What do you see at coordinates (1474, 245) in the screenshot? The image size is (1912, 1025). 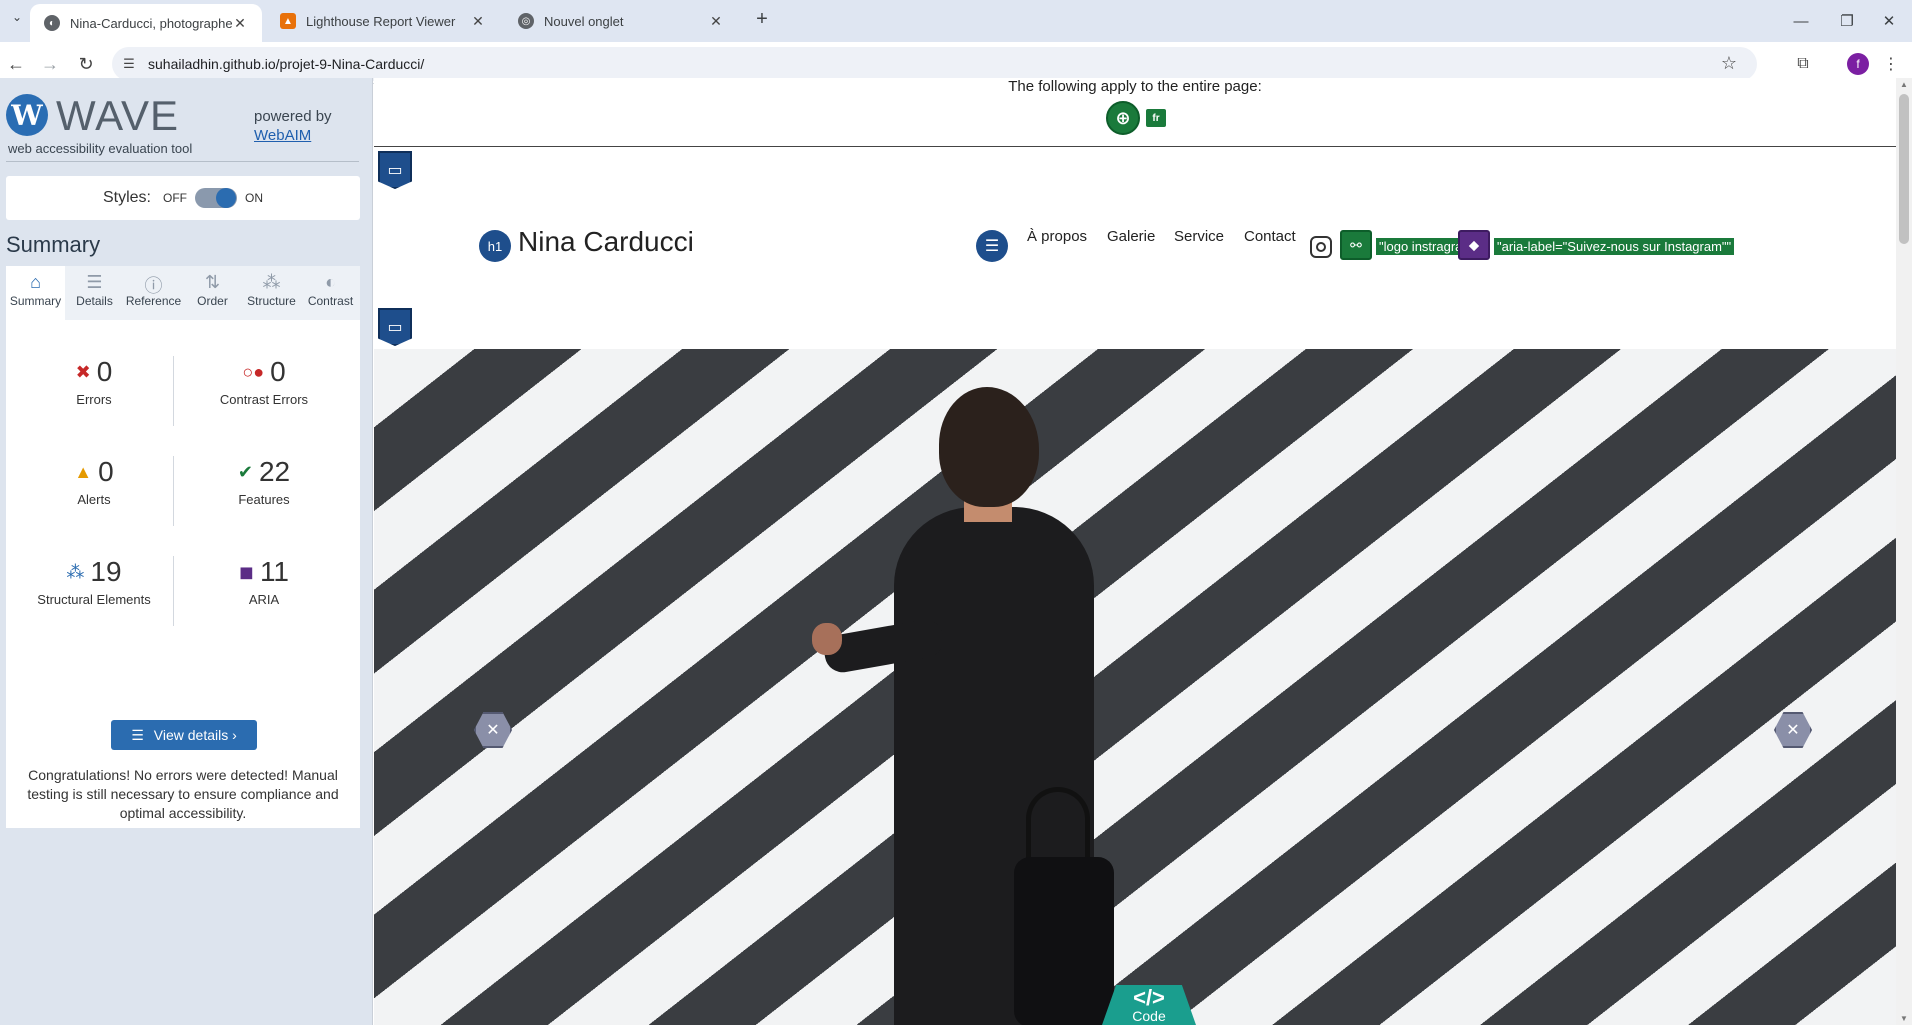 I see `aria-label-icon: ⬥` at bounding box center [1474, 245].